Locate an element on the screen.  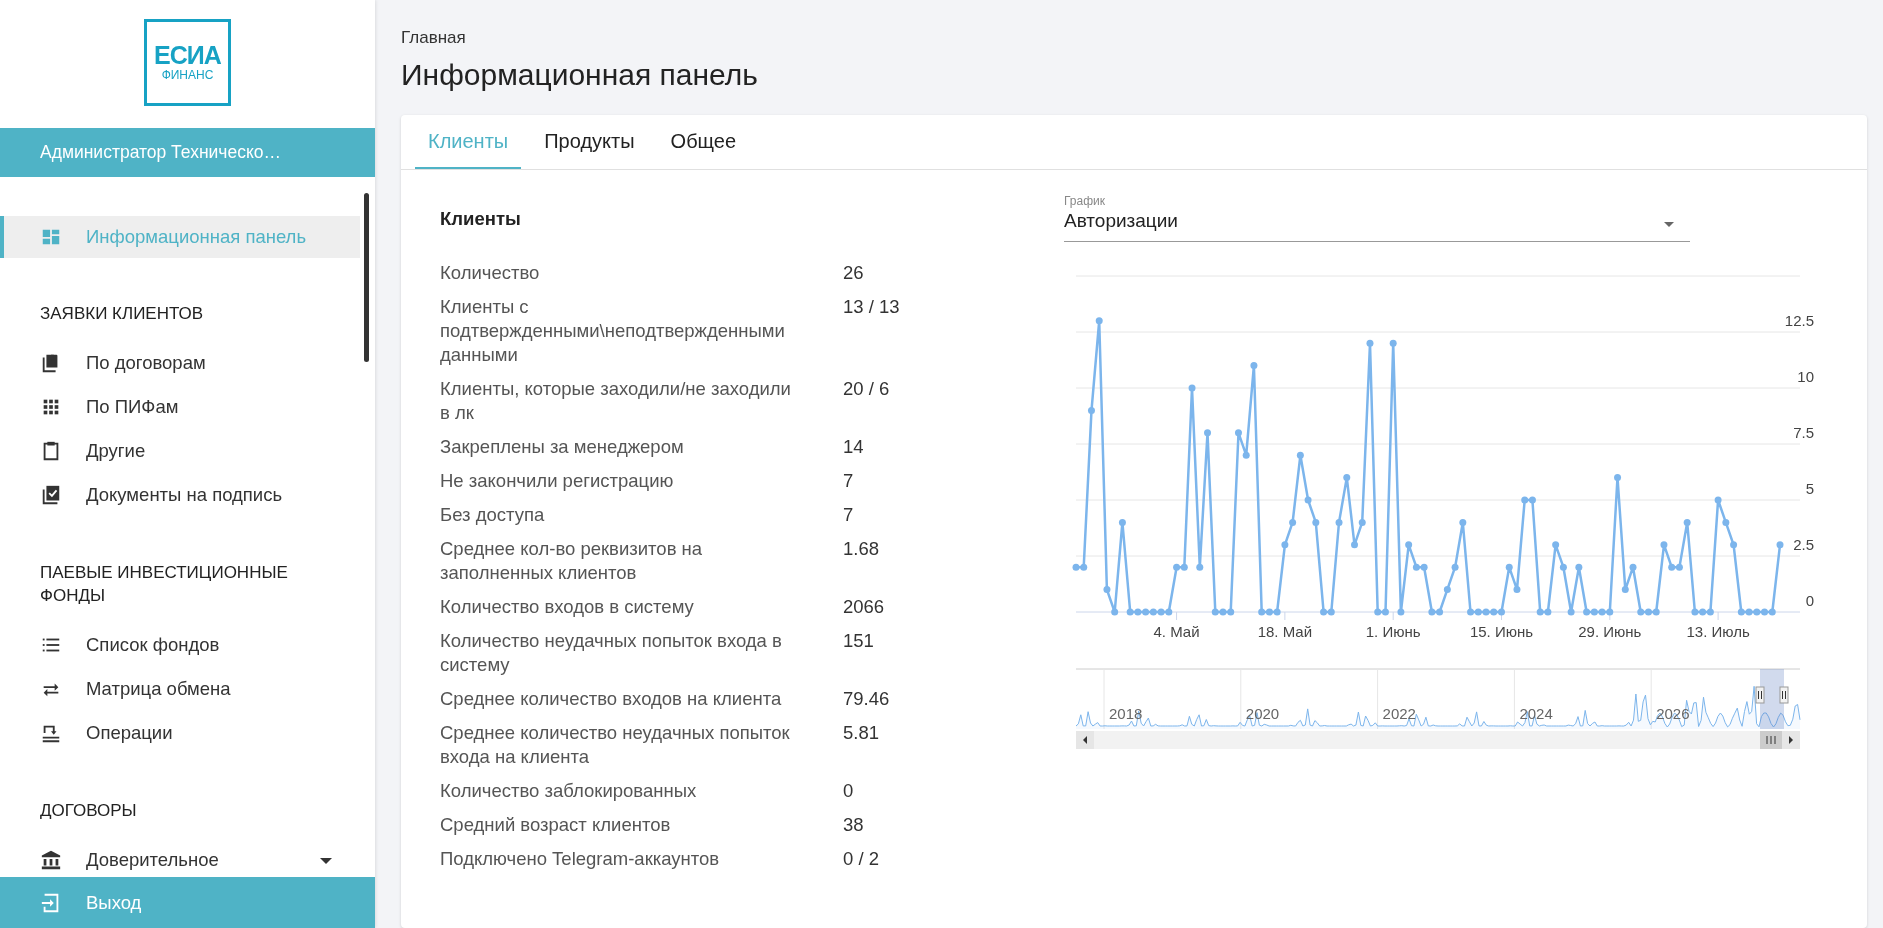
stat-label: Среднее кол-во реквизитов на заполненных клиентов is located at coordinates (572, 561).